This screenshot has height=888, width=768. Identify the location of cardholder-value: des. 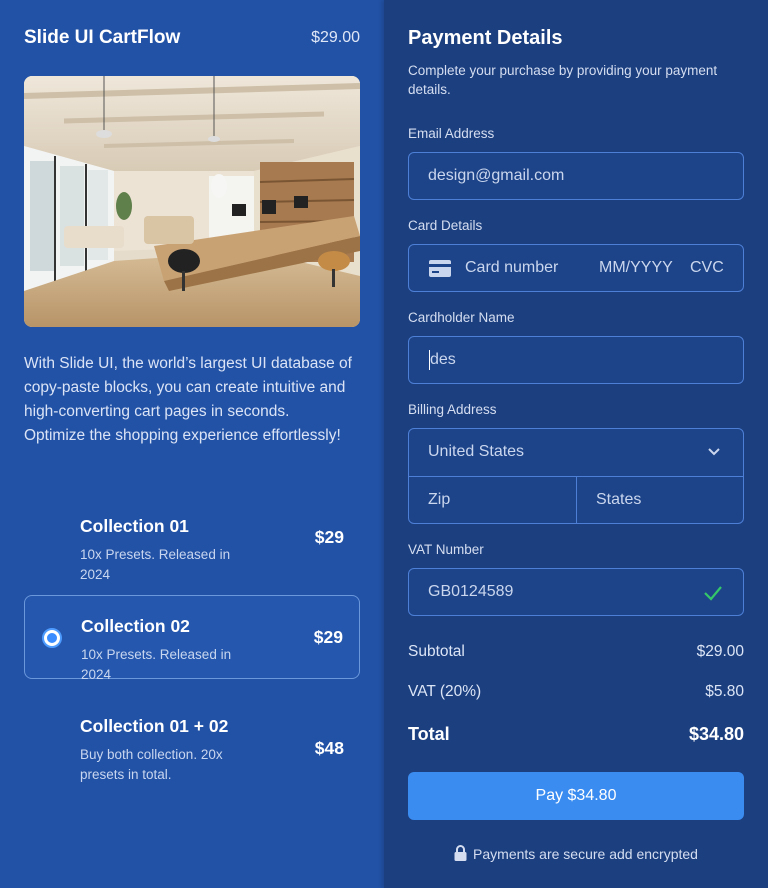
(443, 359).